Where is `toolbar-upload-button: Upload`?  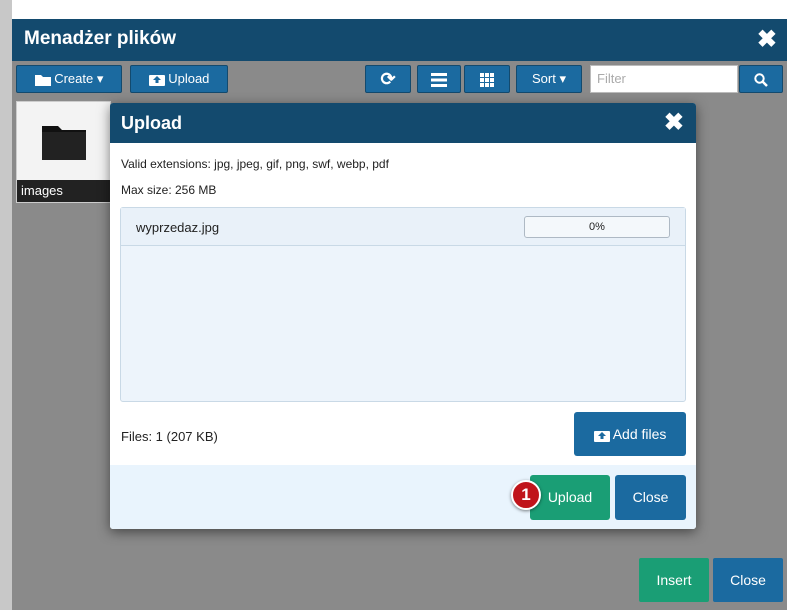 toolbar-upload-button: Upload is located at coordinates (179, 79).